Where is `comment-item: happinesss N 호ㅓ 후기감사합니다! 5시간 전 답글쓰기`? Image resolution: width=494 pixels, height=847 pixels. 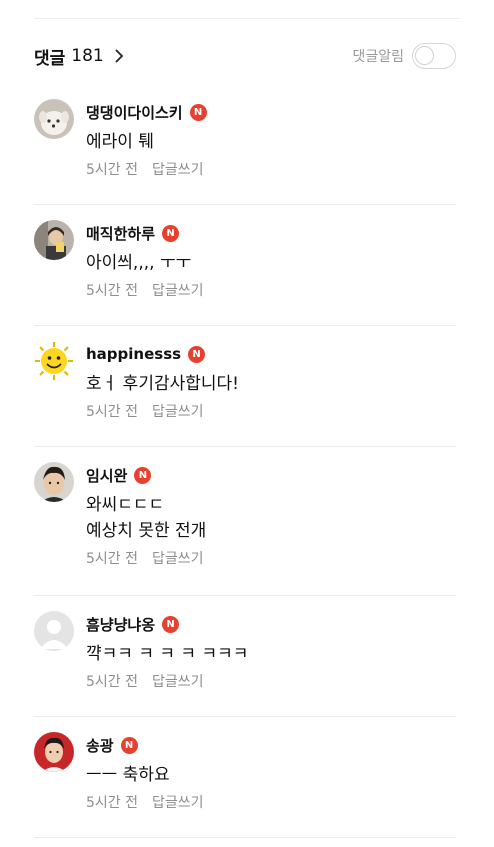 comment-item: happinesss N 호ㅓ 후기감사합니다! 5시간 전 답글쓰기 is located at coordinates (245, 386).